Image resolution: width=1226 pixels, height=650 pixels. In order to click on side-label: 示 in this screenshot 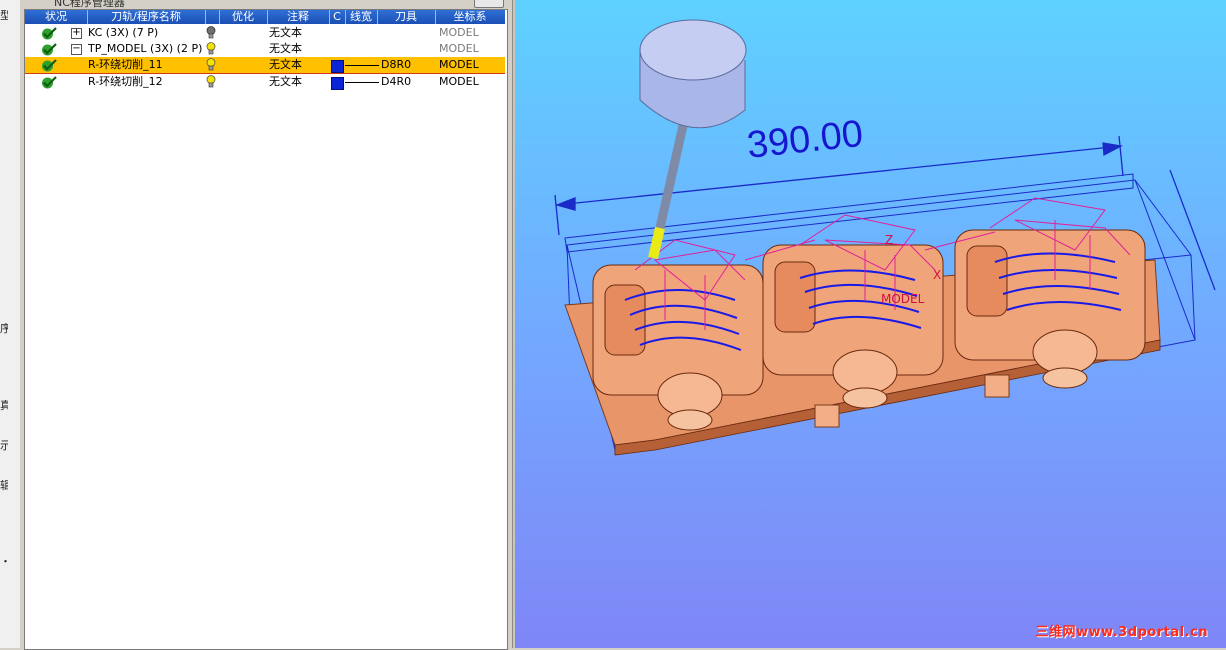, I will do `click(4, 446)`.